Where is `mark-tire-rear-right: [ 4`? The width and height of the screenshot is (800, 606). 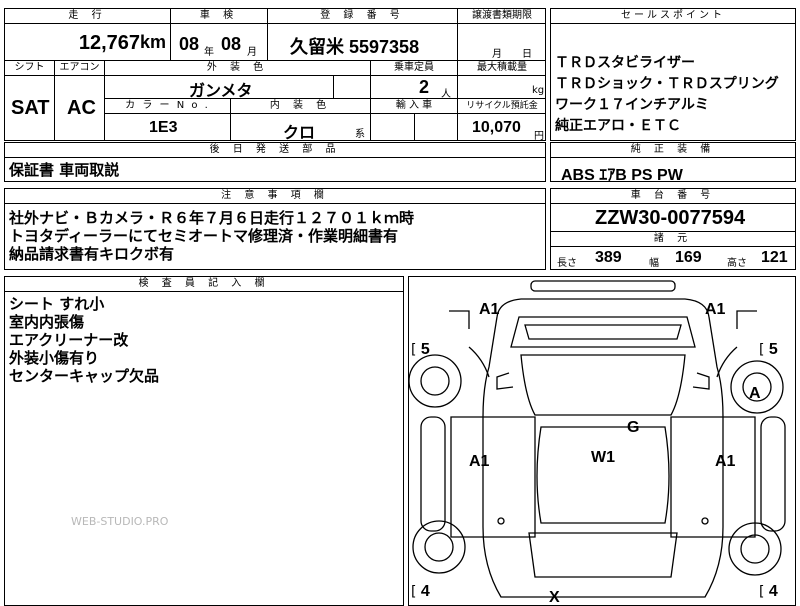 mark-tire-rear-right: [ 4 is located at coordinates (768, 591).